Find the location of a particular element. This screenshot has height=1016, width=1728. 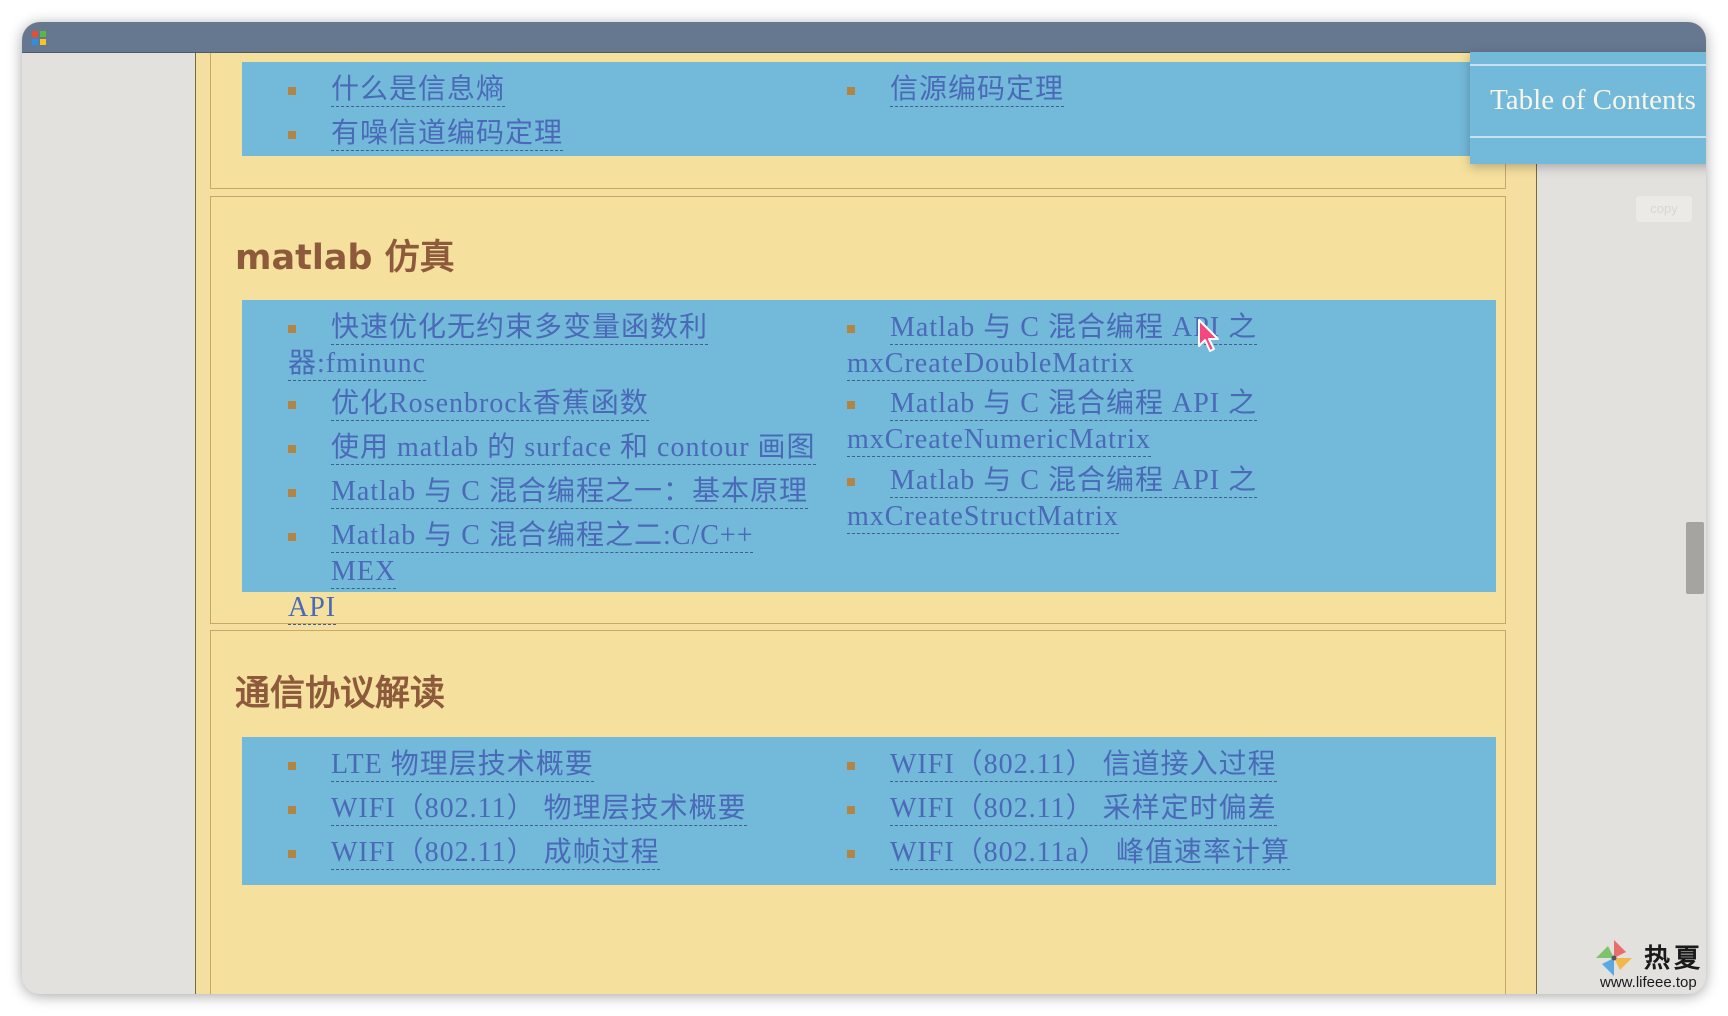

section-heading: matlab 仿真 is located at coordinates (345, 258).